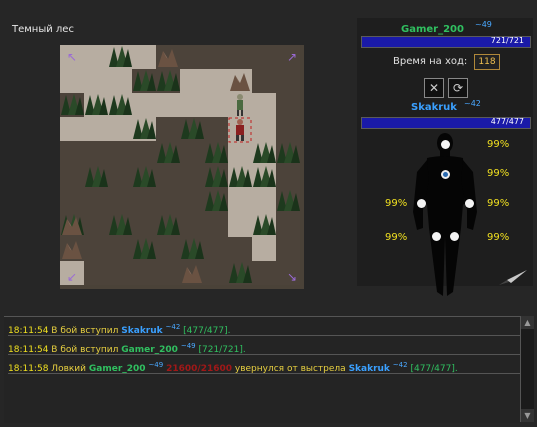 The image size is (537, 427). Describe the element at coordinates (527, 369) in the screenshot. I see `log-scrollbar: ▲ ▼` at that location.